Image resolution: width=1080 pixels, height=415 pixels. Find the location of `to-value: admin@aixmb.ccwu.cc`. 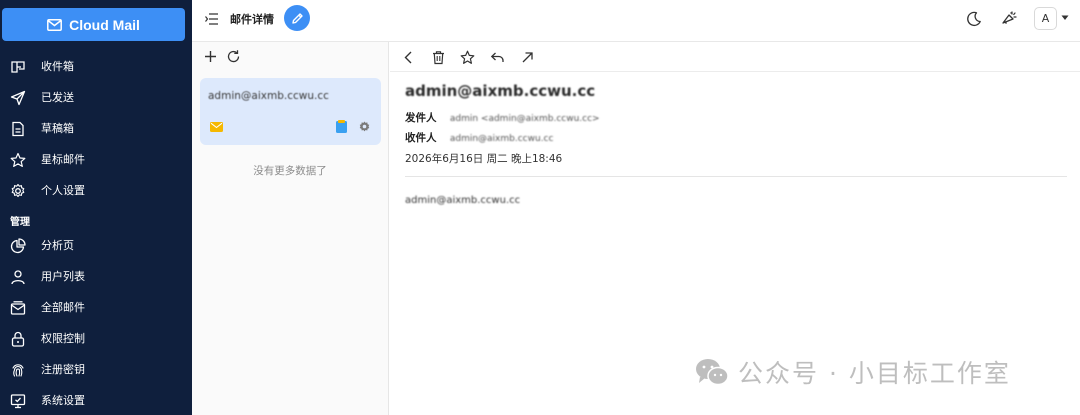

to-value: admin@aixmb.ccwu.cc is located at coordinates (501, 139).